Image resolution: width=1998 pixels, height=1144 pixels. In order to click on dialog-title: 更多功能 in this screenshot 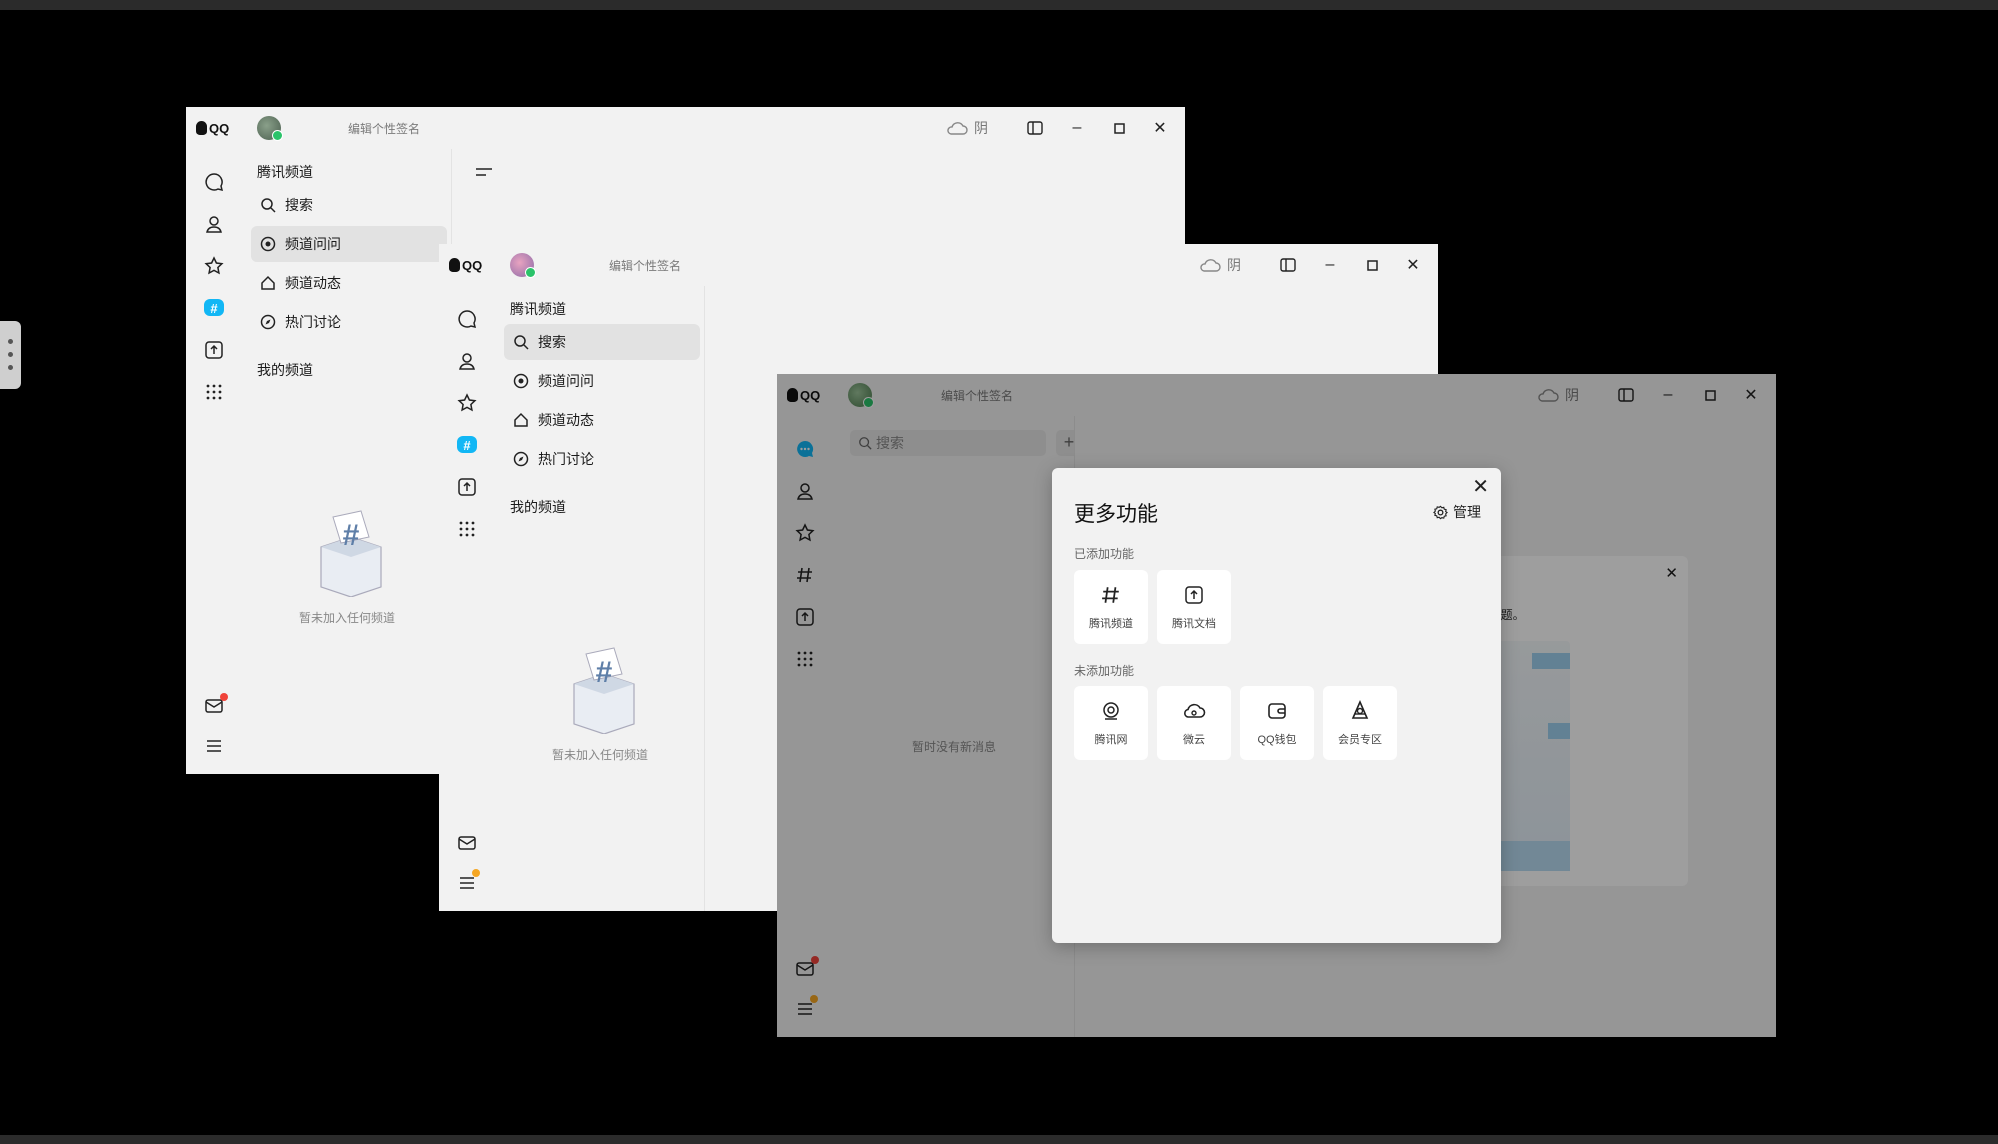, I will do `click(1116, 514)`.